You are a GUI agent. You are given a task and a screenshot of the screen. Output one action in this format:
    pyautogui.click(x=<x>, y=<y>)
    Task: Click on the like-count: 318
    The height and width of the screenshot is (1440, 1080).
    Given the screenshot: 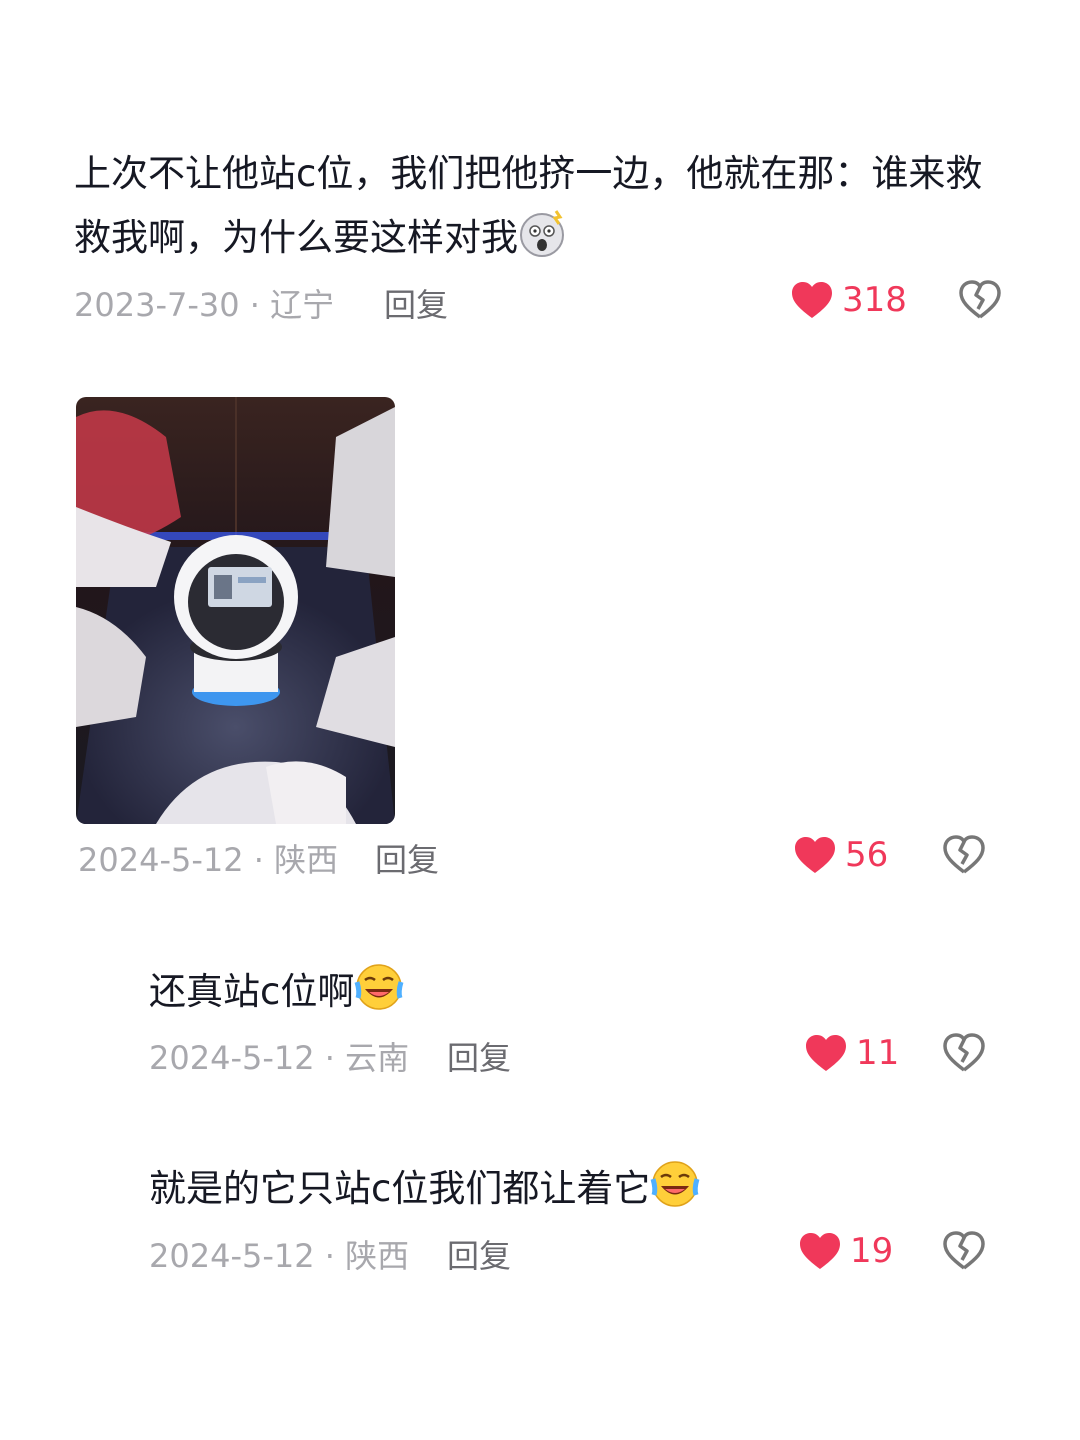 What is the action you would take?
    pyautogui.click(x=874, y=300)
    